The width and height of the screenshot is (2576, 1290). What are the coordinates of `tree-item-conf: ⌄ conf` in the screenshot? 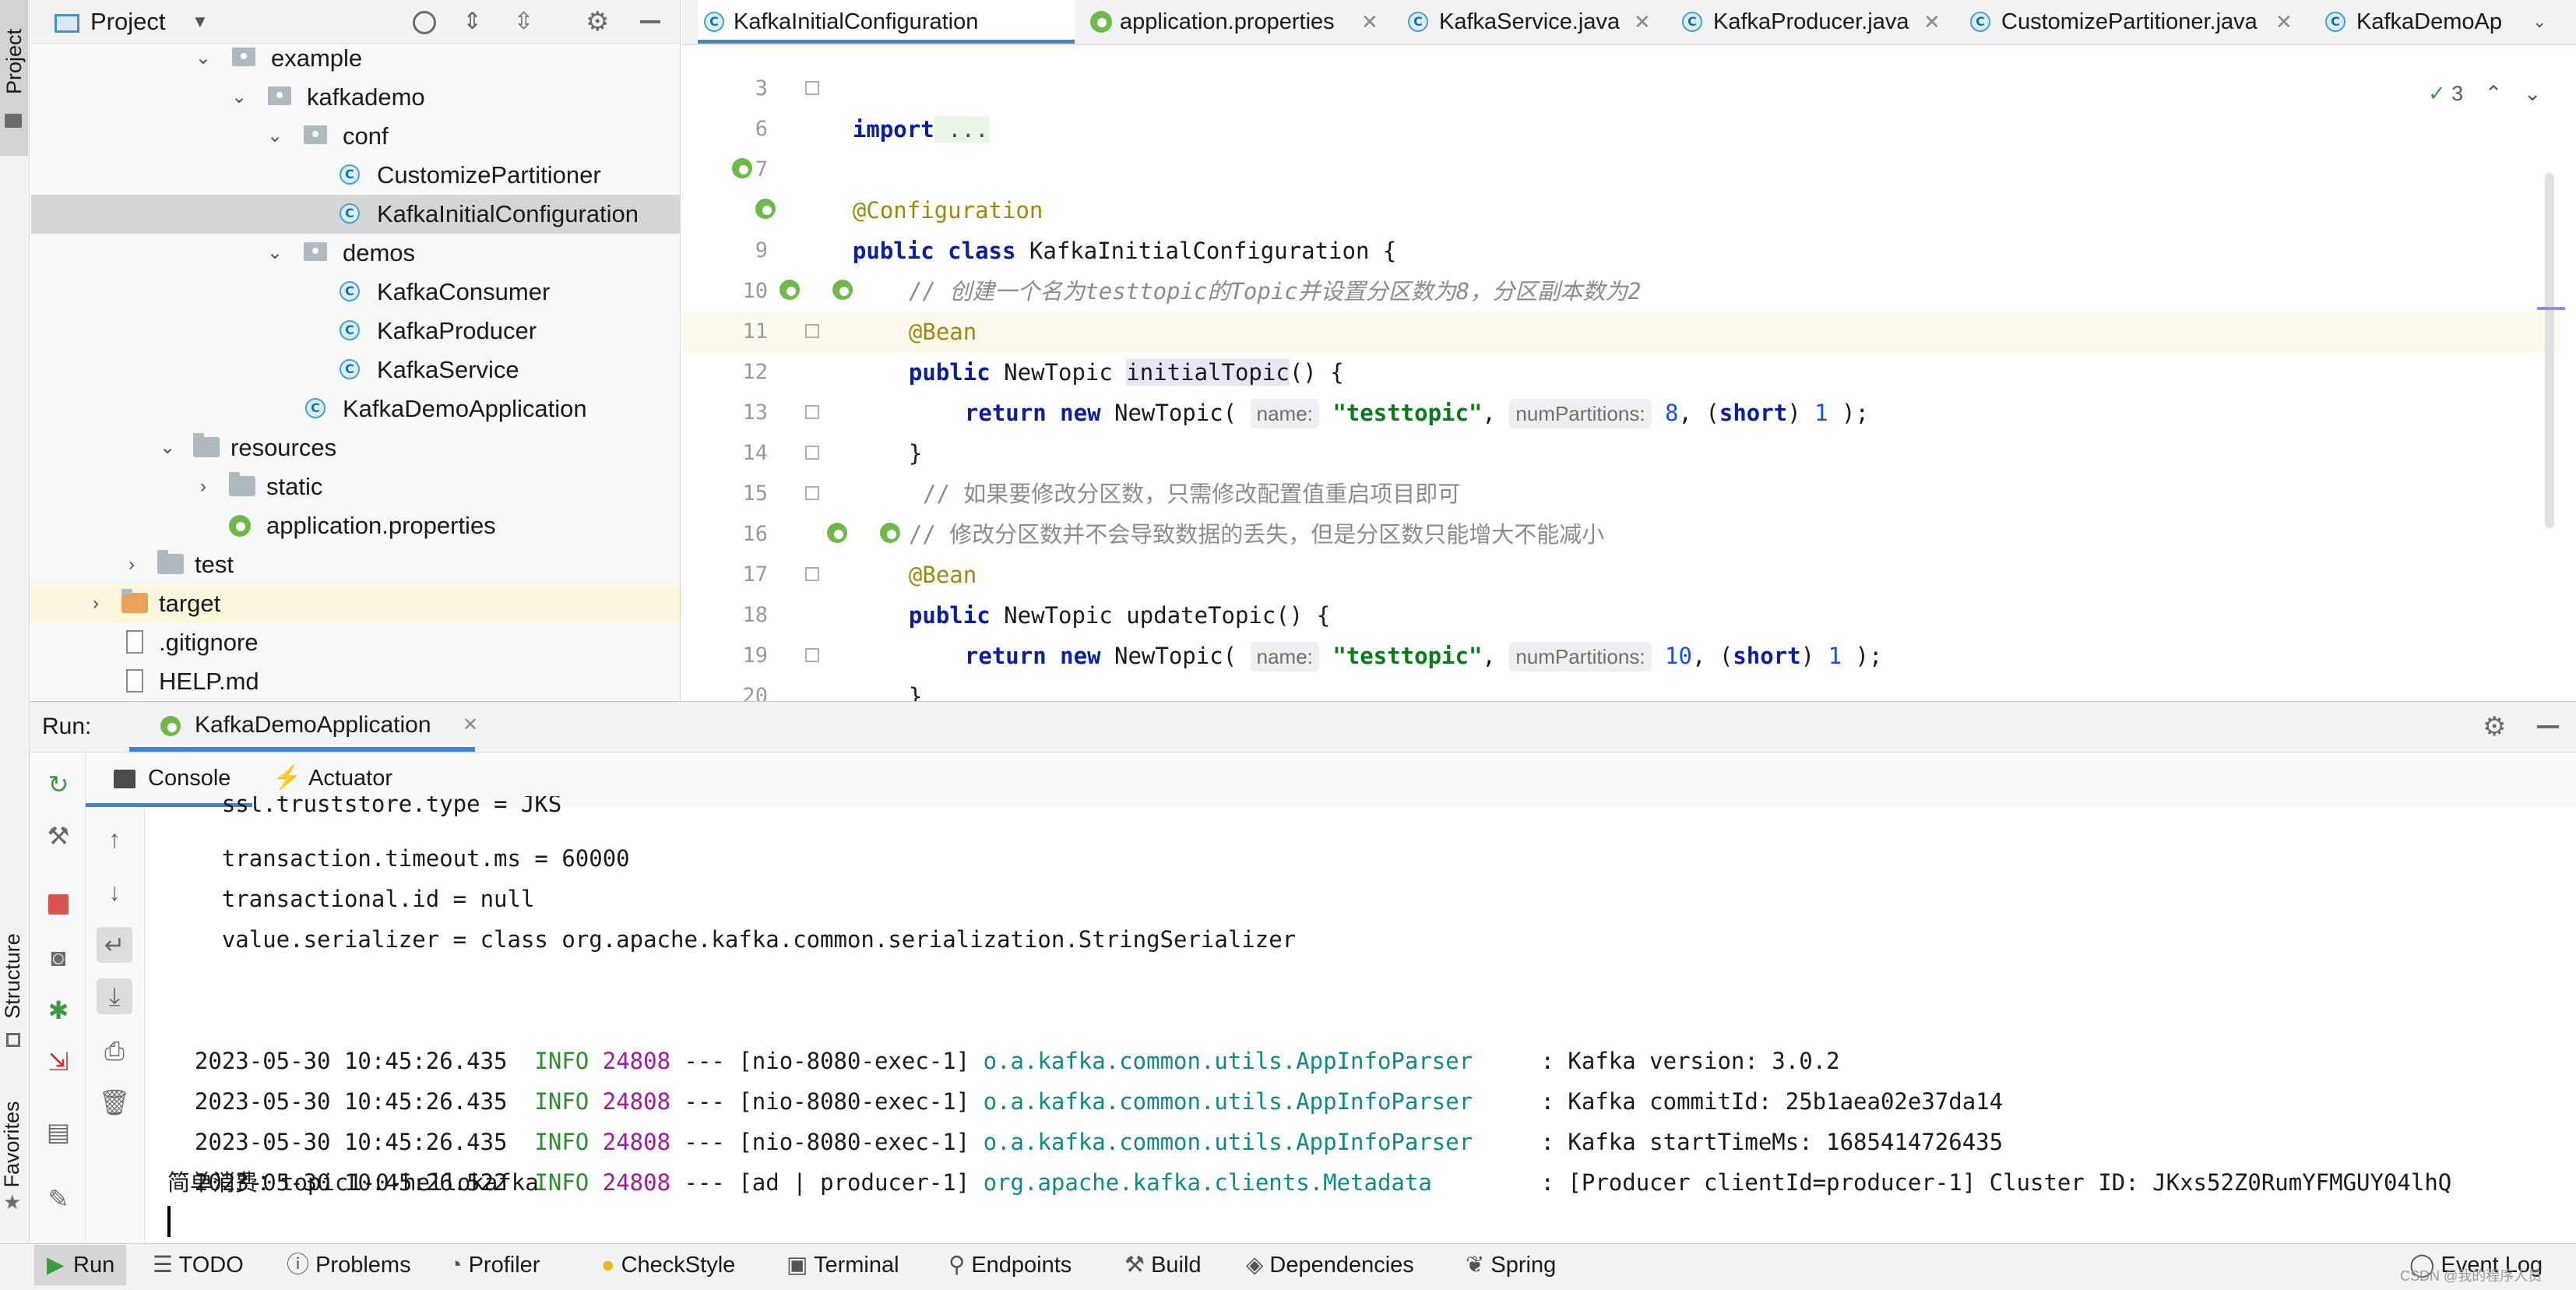 It's located at (355, 136).